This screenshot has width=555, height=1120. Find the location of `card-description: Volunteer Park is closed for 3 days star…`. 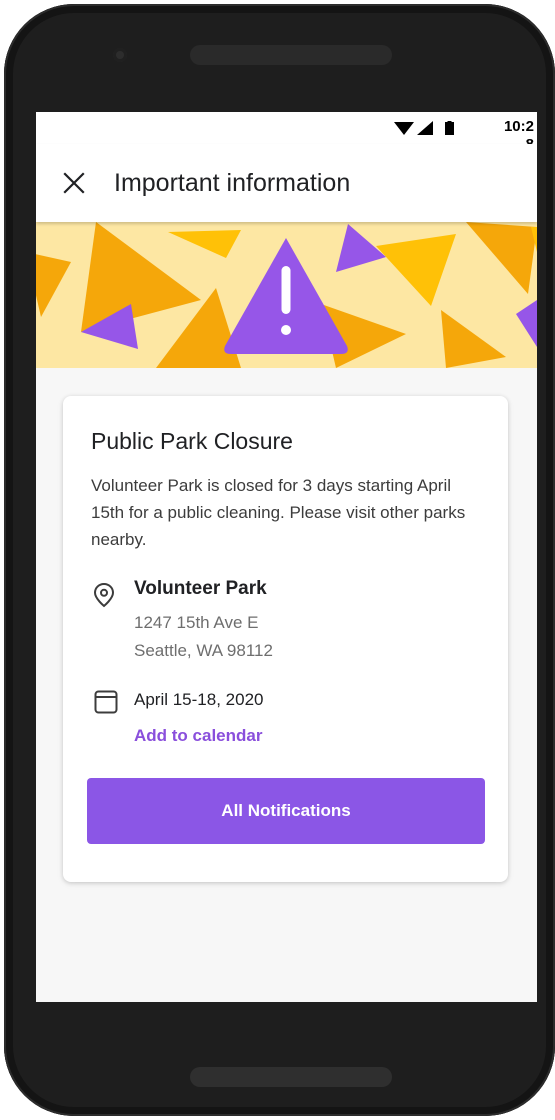

card-description: Volunteer Park is closed for 3 days star… is located at coordinates (278, 512).